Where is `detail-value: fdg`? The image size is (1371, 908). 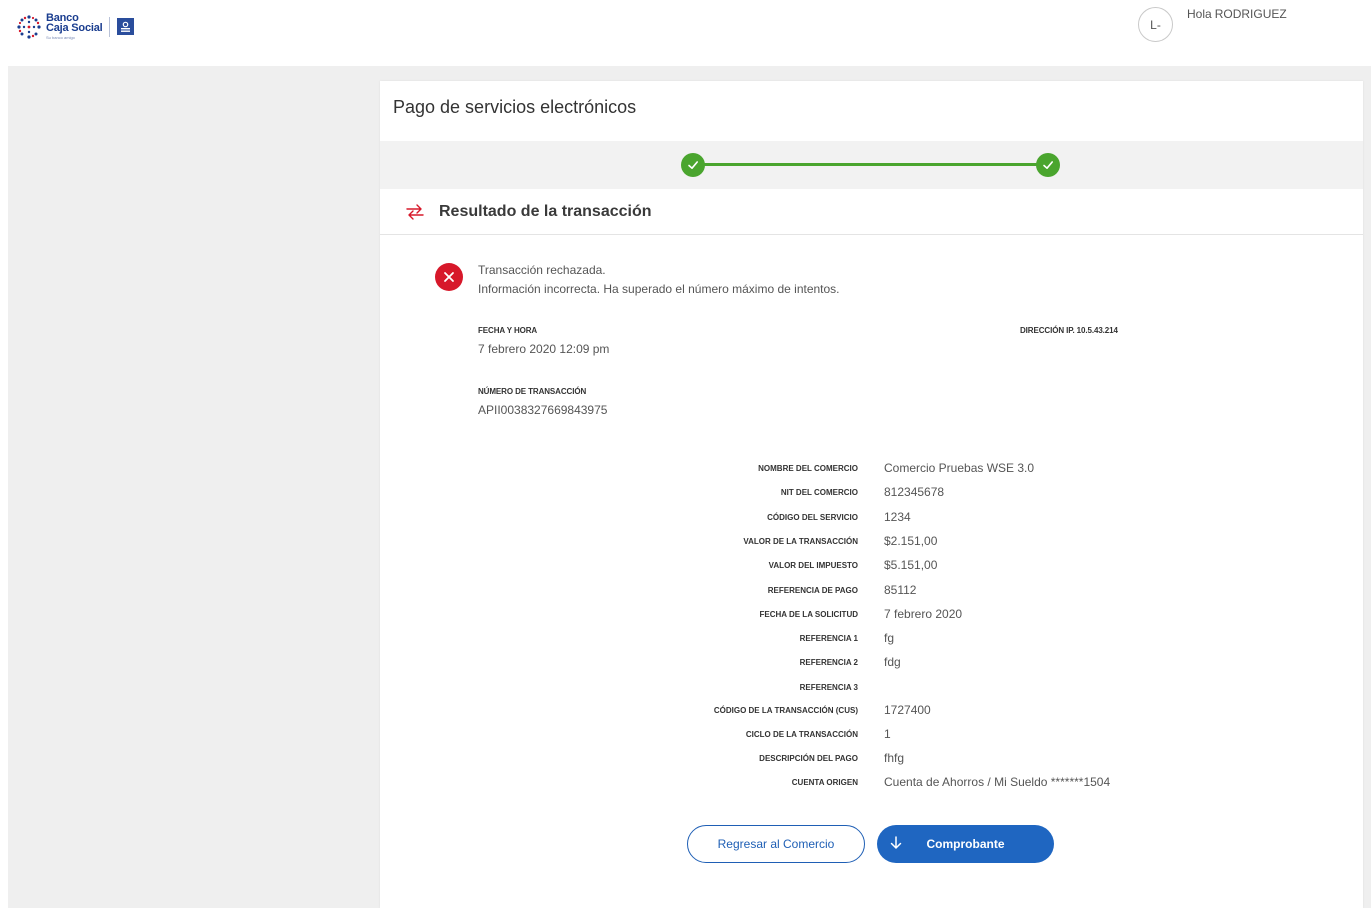
detail-value: fdg is located at coordinates (892, 662).